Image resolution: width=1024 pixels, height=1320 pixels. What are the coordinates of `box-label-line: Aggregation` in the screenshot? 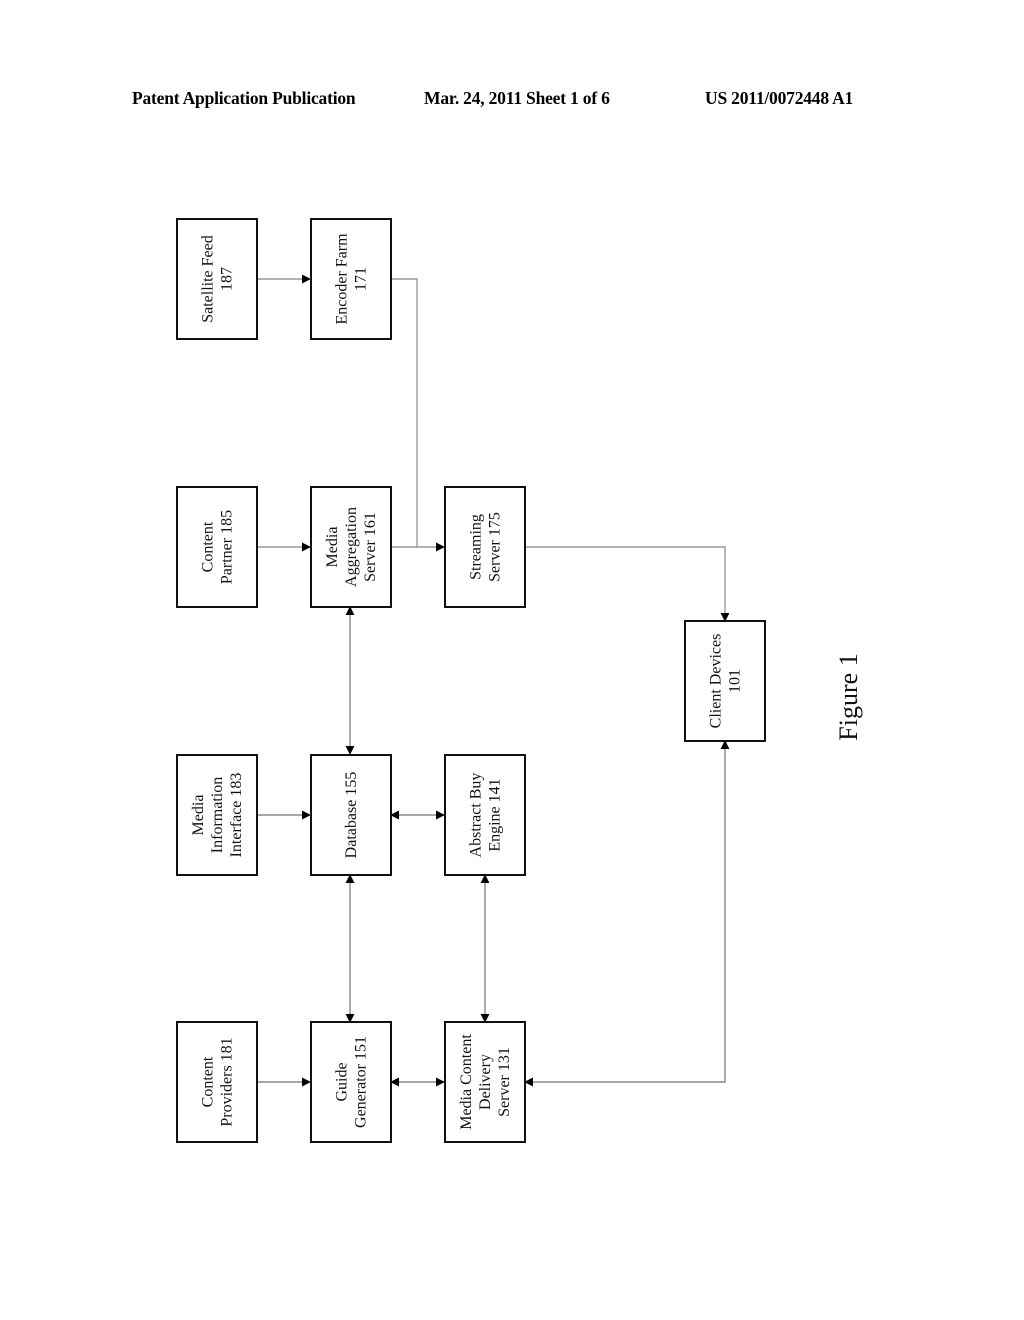 It's located at (351, 547).